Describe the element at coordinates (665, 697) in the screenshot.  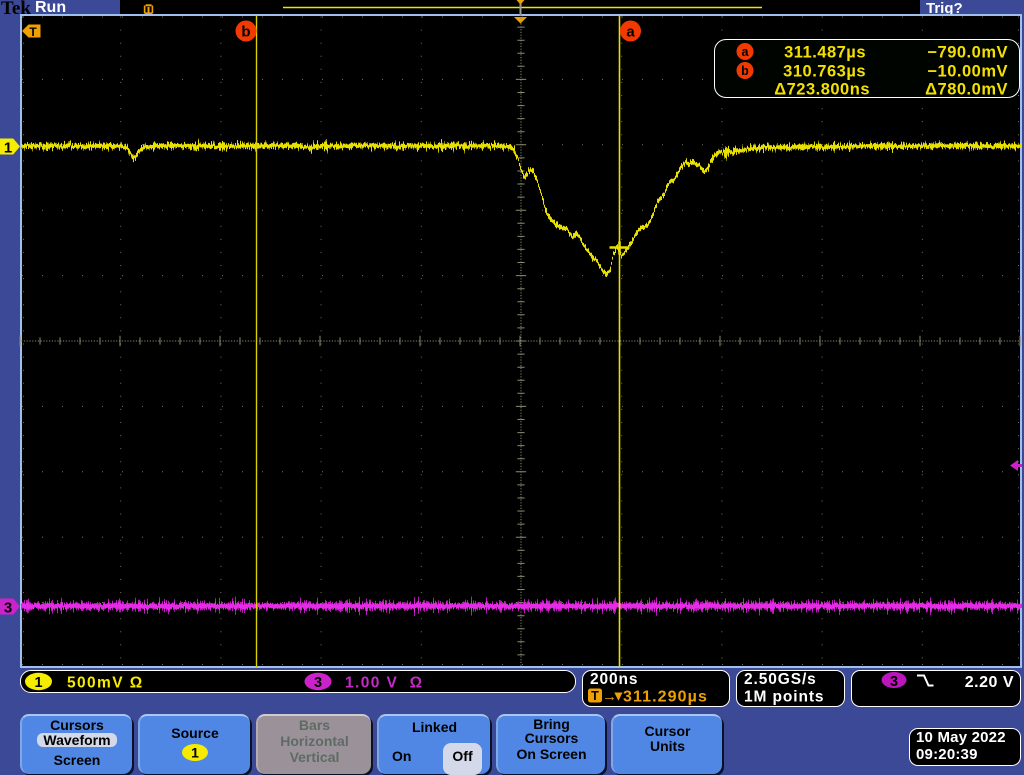
I see `svg-text: 311.290µs` at that location.